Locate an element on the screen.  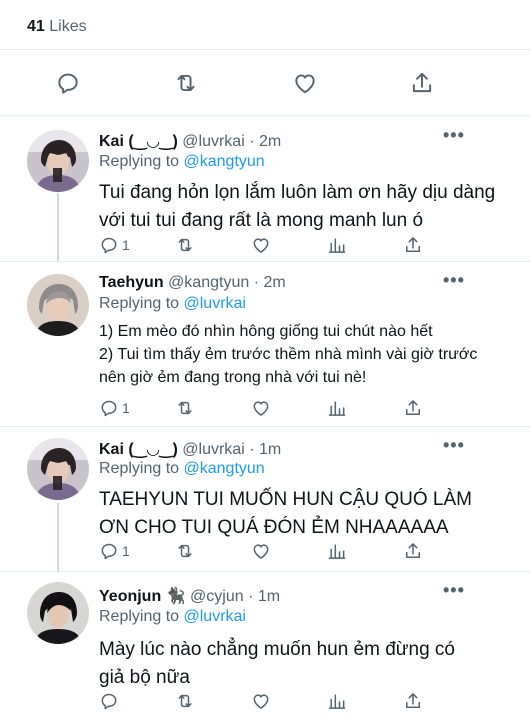
handle: @kangtyun is located at coordinates (208, 282).